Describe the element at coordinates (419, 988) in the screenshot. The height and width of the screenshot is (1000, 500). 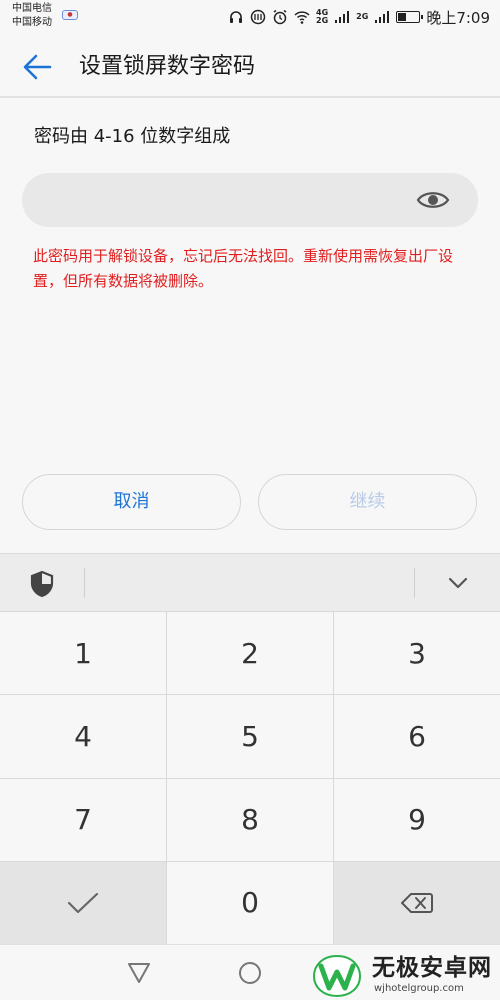
I see `watermark-domain: wjhotelgroup.com` at that location.